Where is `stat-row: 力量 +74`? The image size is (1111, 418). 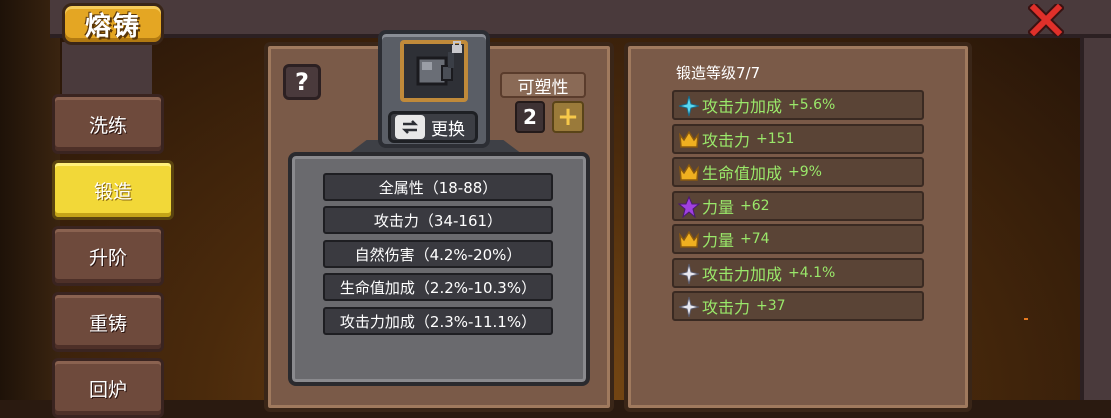 stat-row: 力量 +74 is located at coordinates (798, 239).